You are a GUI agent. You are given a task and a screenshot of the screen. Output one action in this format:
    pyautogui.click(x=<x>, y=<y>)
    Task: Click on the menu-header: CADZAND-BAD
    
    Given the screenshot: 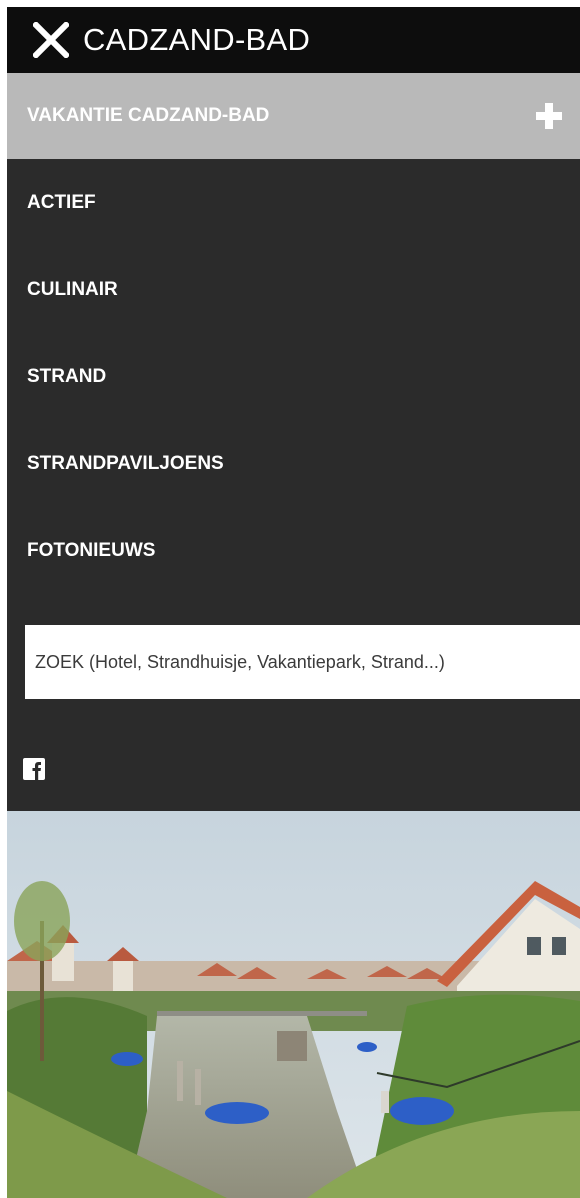 What is the action you would take?
    pyautogui.click(x=293, y=40)
    